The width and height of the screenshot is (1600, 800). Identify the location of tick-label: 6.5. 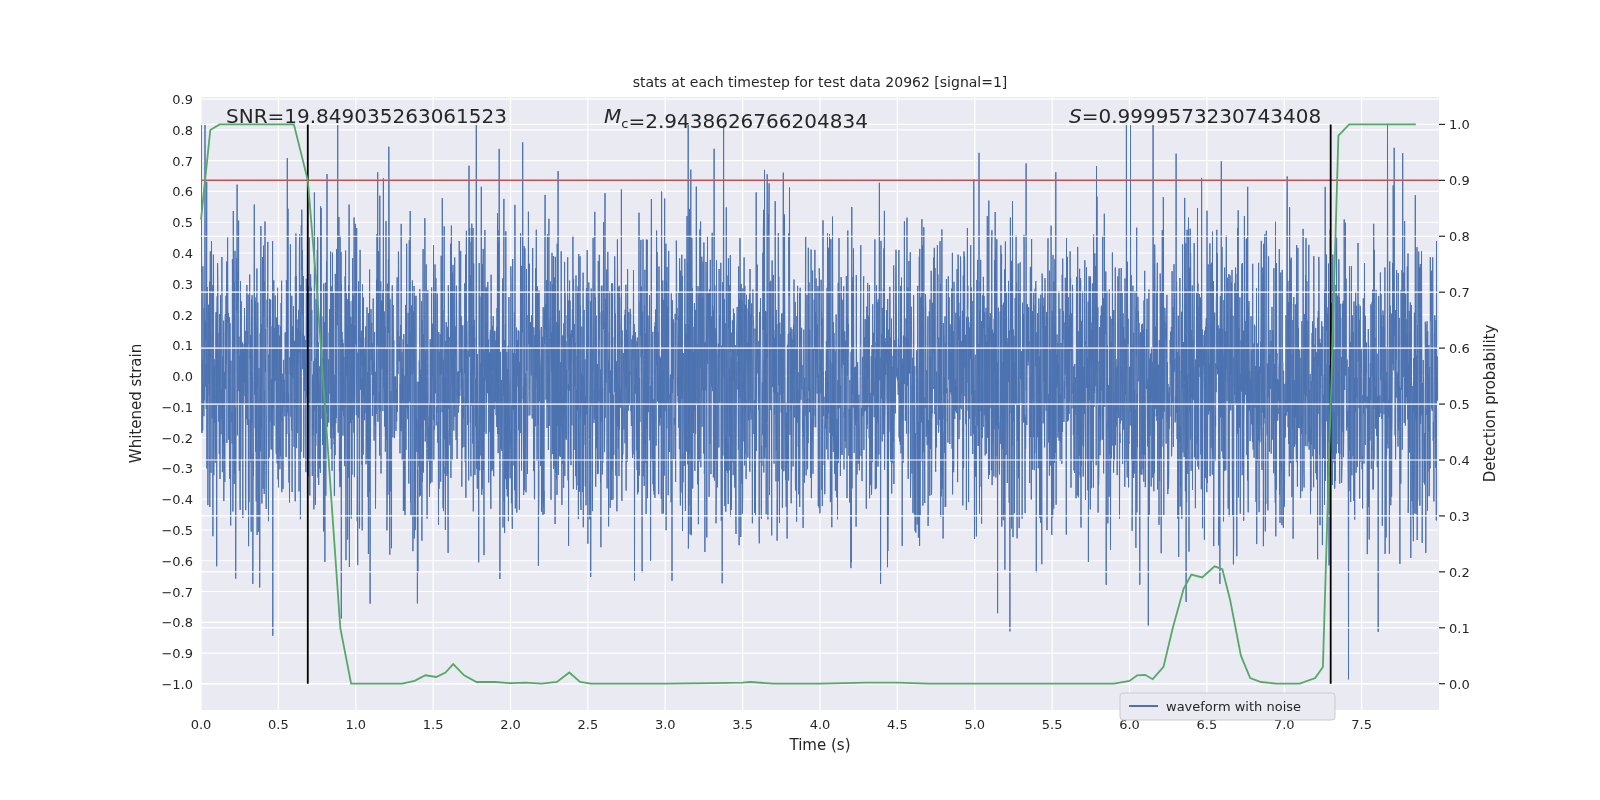
(1207, 724).